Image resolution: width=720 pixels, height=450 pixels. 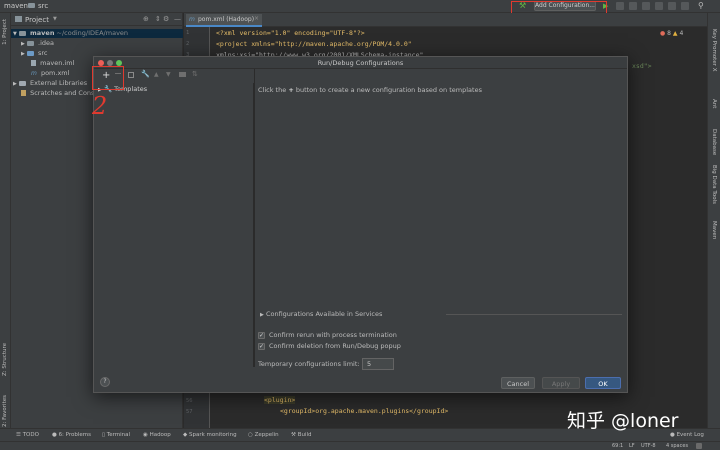 I want to click on services-label: Configurations Available in Services, so click(x=324, y=314).